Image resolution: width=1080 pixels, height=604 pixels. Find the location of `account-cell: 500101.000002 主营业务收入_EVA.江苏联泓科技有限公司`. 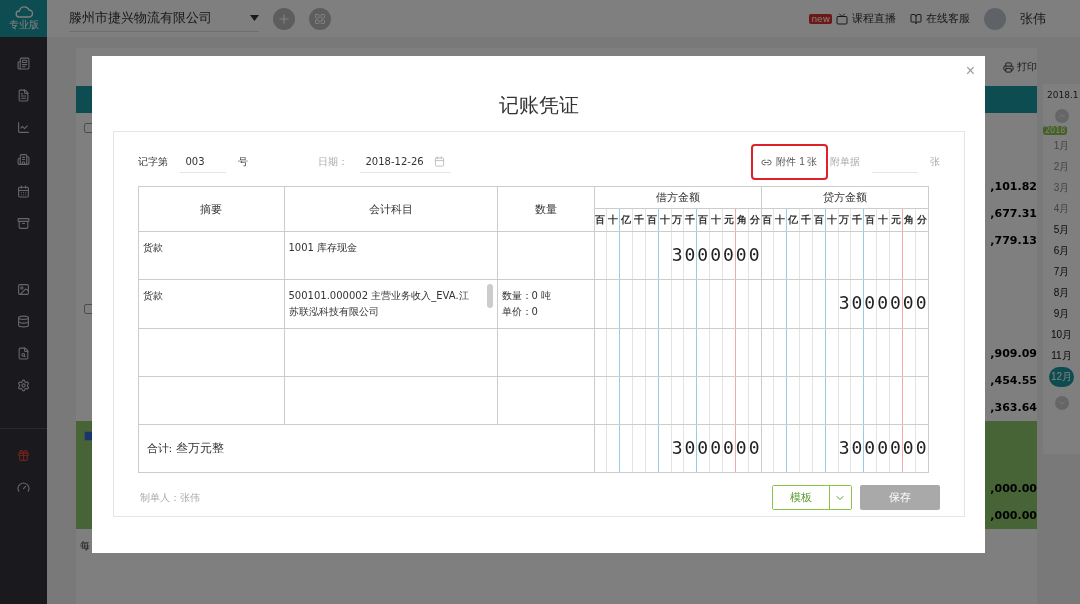

account-cell: 500101.000002 主营业务收入_EVA.江苏联泓科技有限公司 is located at coordinates (390, 304).